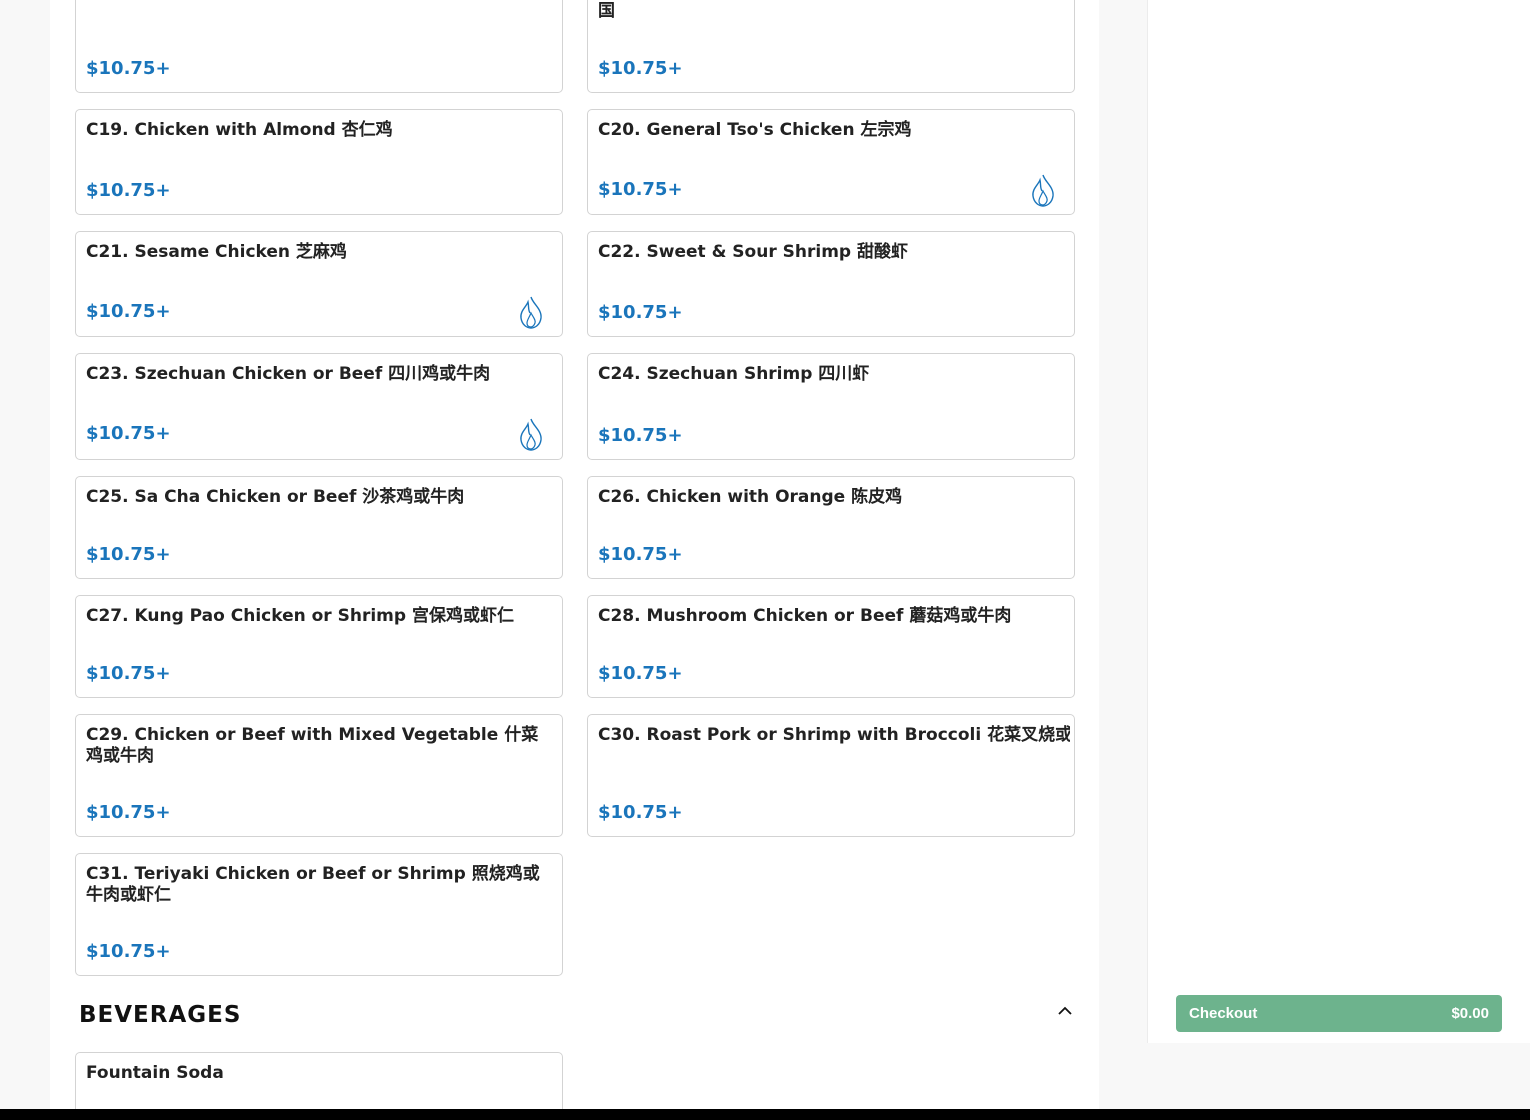  I want to click on menu-item-name: C25. Sa Cha Chicken or Beef 沙茶鸡或牛肉, so click(275, 497).